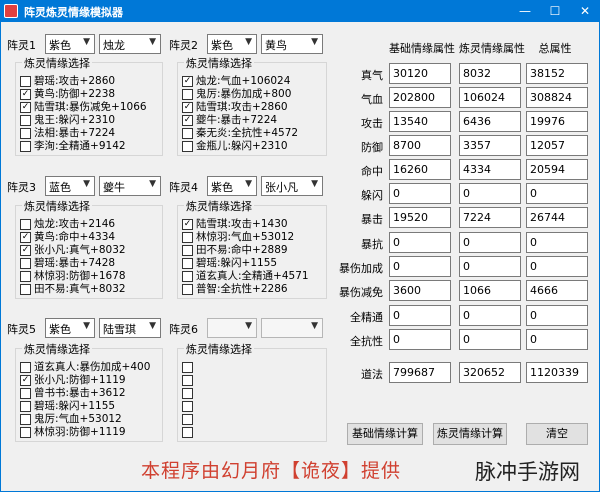 Image resolution: width=600 pixels, height=492 pixels. Describe the element at coordinates (420, 145) in the screenshot. I see `stat-base-field: 8700` at that location.